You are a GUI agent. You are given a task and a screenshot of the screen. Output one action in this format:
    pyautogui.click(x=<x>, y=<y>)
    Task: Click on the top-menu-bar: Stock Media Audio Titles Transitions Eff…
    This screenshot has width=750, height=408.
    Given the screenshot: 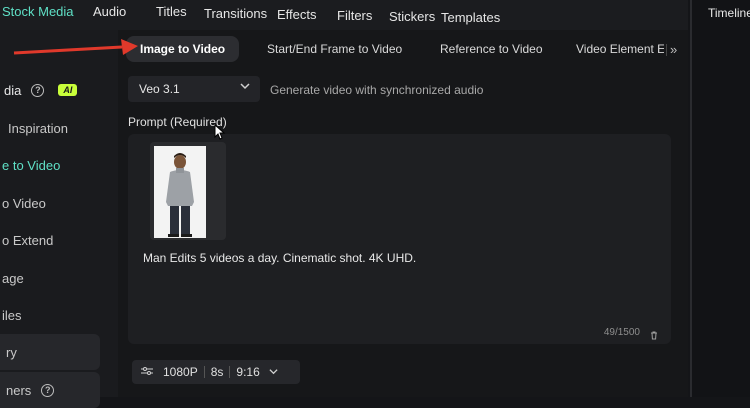 What is the action you would take?
    pyautogui.click(x=344, y=15)
    